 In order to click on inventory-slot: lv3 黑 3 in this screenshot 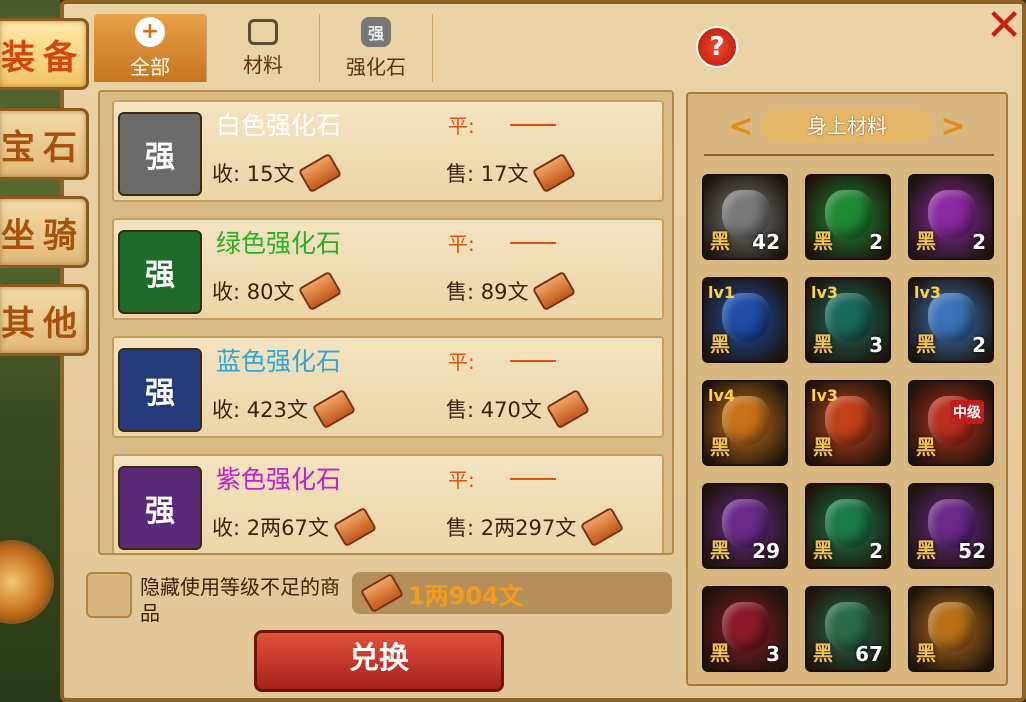, I will do `click(848, 320)`.